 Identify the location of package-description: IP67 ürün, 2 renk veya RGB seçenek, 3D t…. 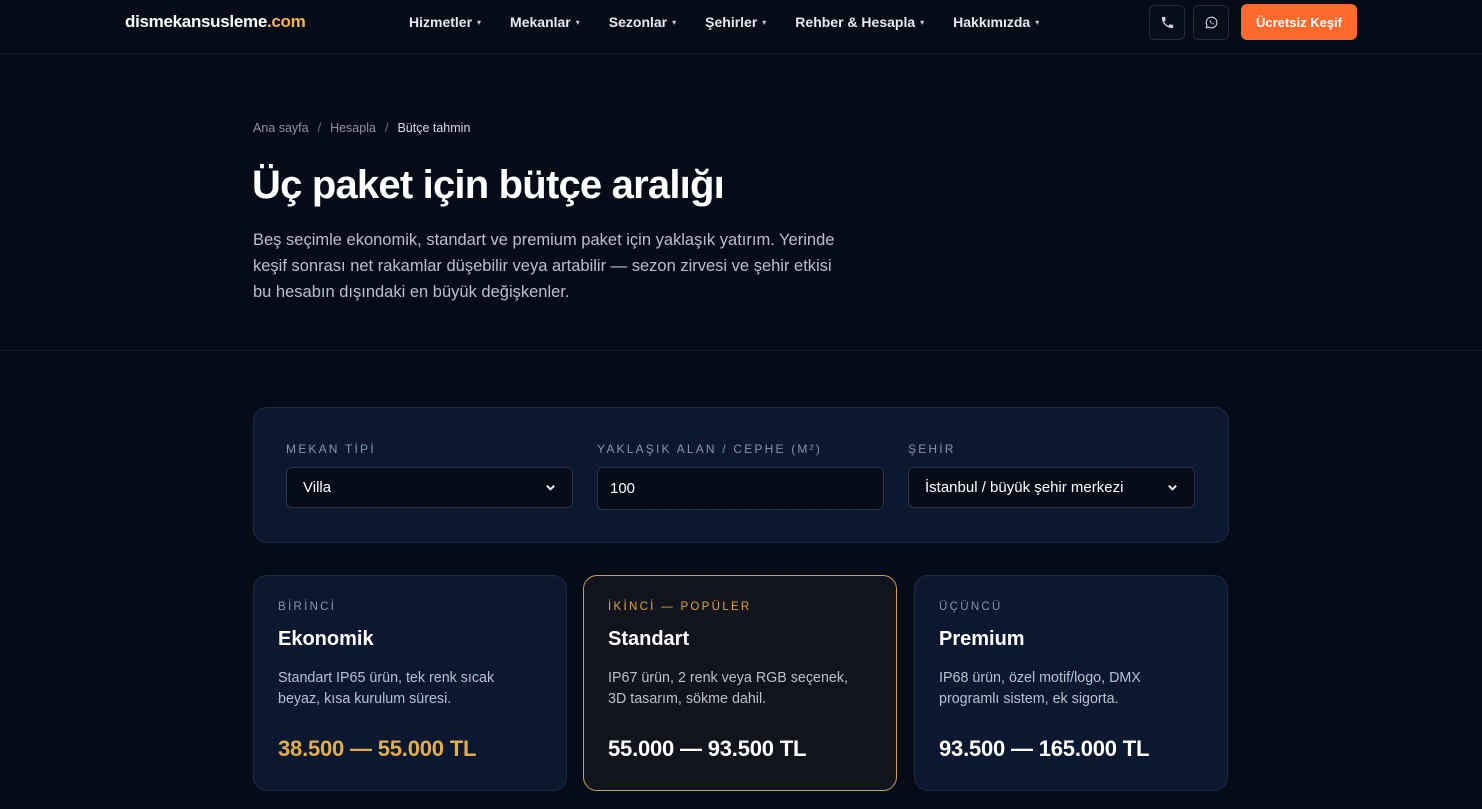
(728, 688).